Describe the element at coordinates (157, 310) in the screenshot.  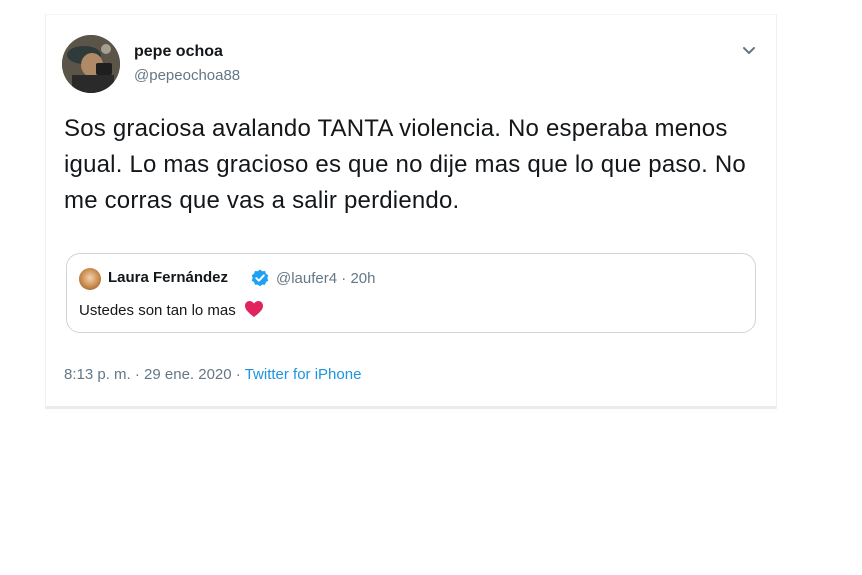
I see `quoted-tweet-text: Ustedes son tan lo mas` at that location.